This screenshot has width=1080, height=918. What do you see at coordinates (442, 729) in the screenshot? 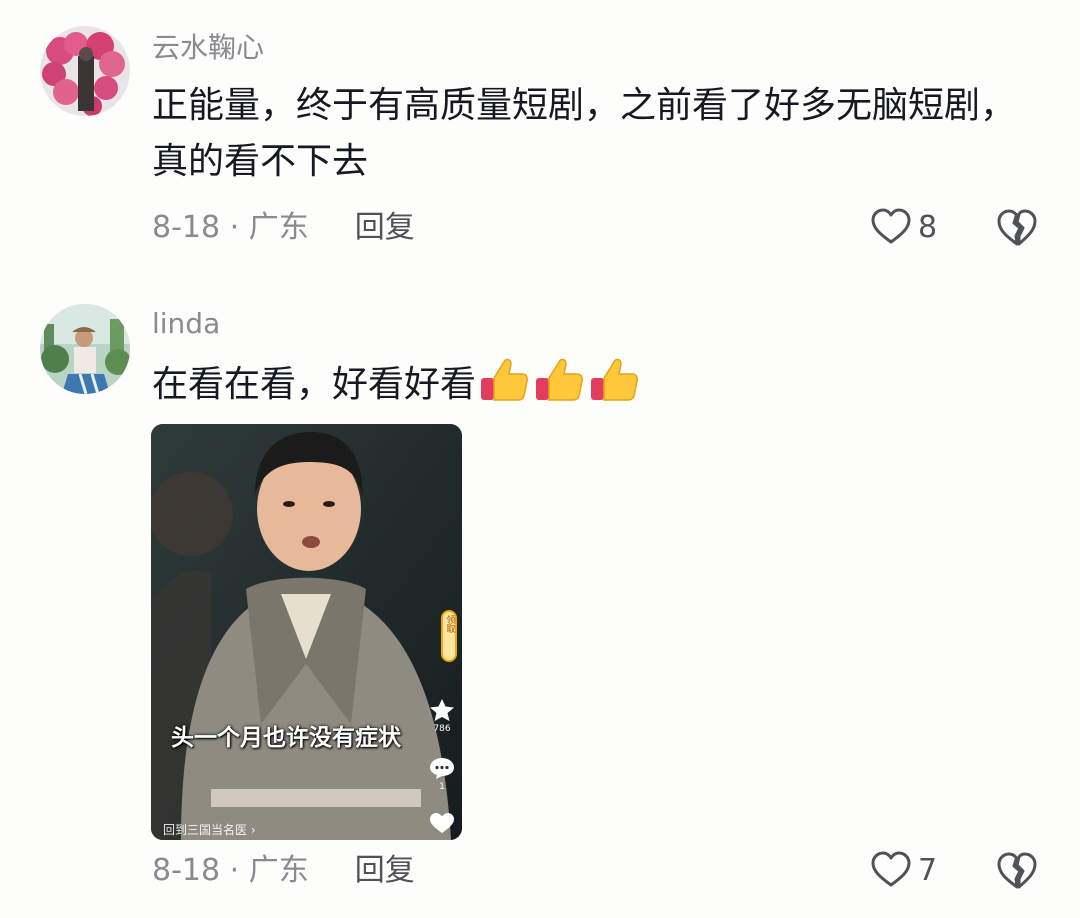
I see `favorite-count: 786` at bounding box center [442, 729].